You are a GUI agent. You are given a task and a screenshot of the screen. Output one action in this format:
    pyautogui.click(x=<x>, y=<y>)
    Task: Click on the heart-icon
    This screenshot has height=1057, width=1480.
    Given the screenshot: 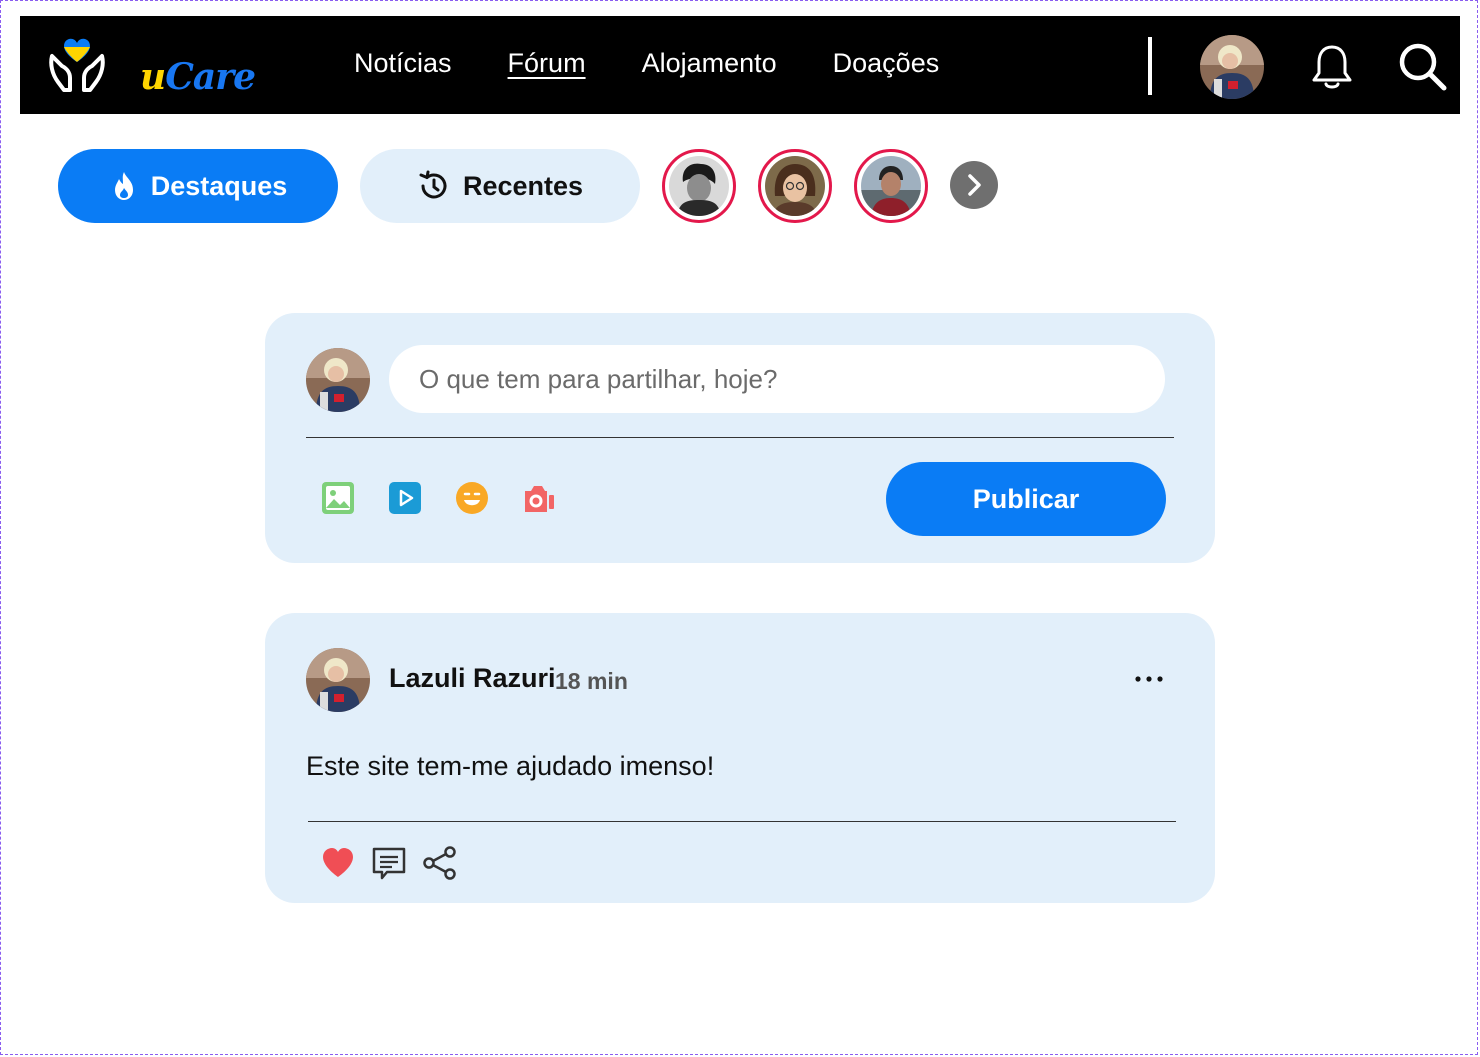 What is the action you would take?
    pyautogui.click(x=338, y=863)
    